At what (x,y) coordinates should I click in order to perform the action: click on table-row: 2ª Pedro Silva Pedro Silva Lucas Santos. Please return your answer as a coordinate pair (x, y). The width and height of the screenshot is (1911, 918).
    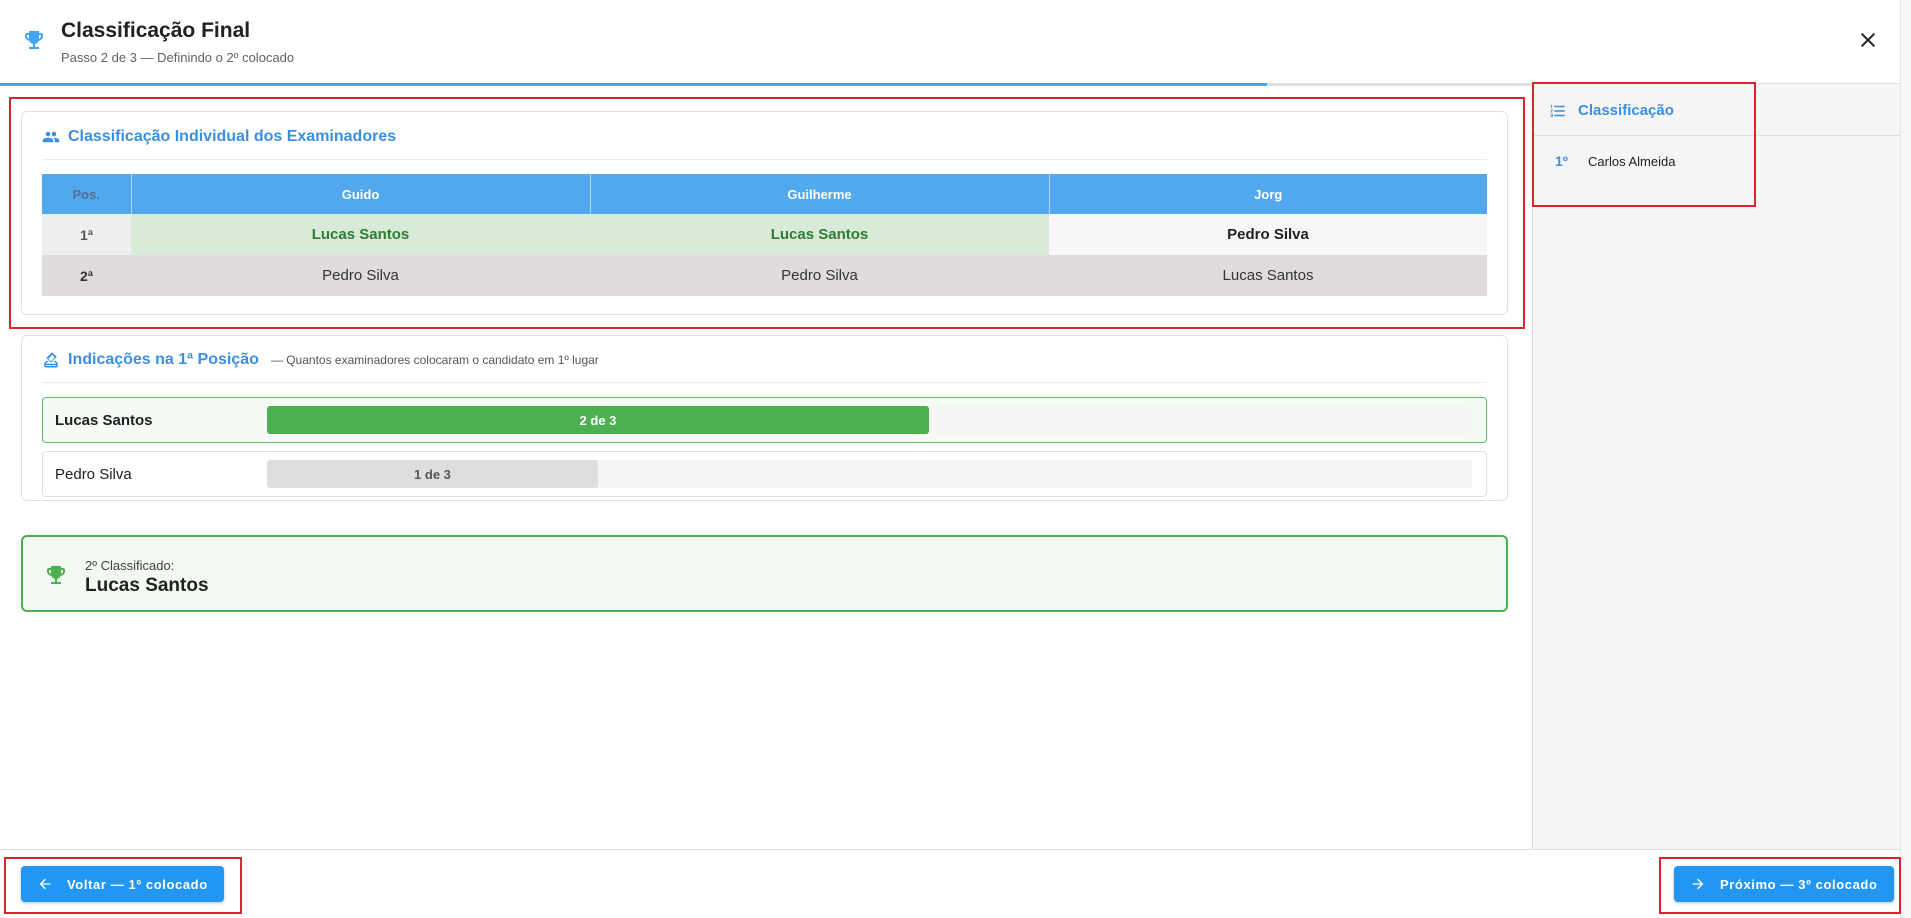
    Looking at the image, I should click on (764, 275).